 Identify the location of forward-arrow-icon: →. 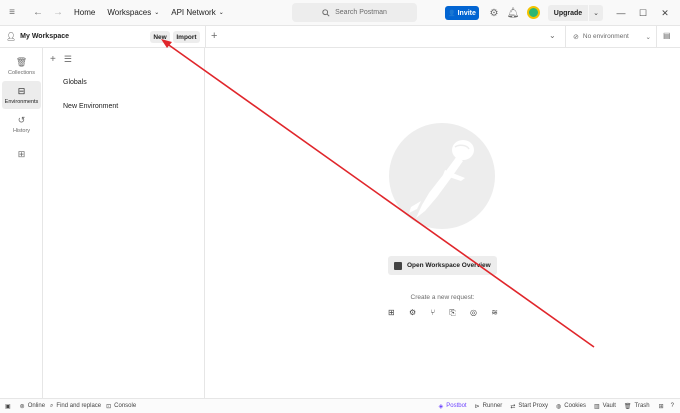
(58, 13).